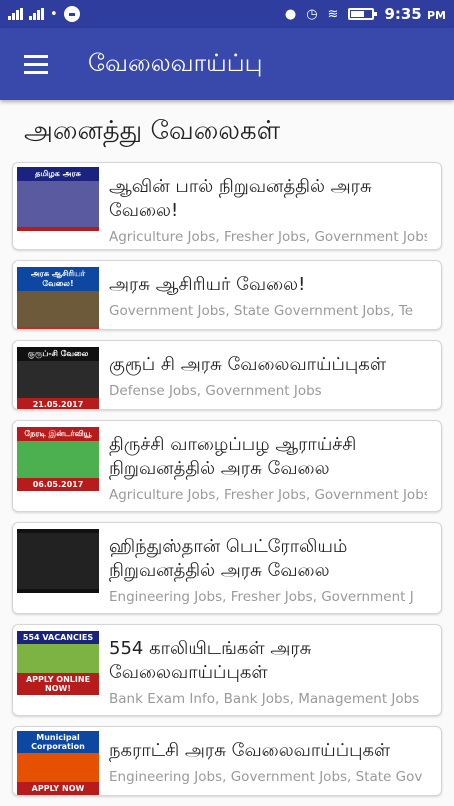  Describe the element at coordinates (58, 484) in the screenshot. I see `thumbnail-bottom-band: 06.05.2017` at that location.